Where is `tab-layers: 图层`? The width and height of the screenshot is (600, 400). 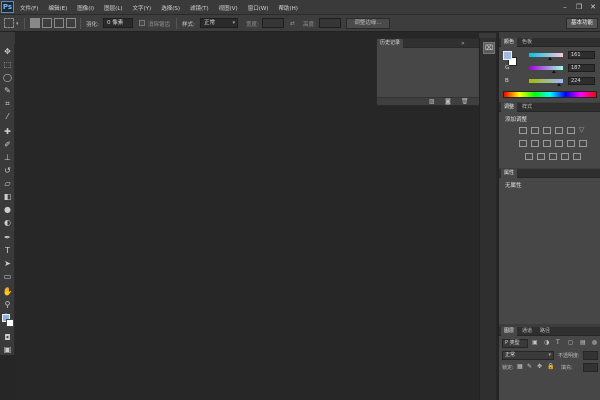
tab-layers: 图层 is located at coordinates (509, 331).